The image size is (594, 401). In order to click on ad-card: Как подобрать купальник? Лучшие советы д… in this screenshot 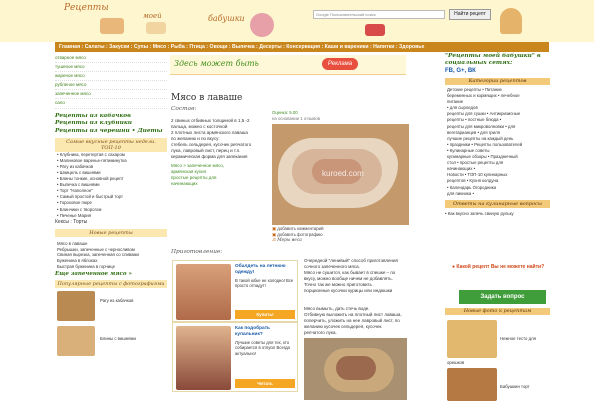, I will do `click(235, 357)`.